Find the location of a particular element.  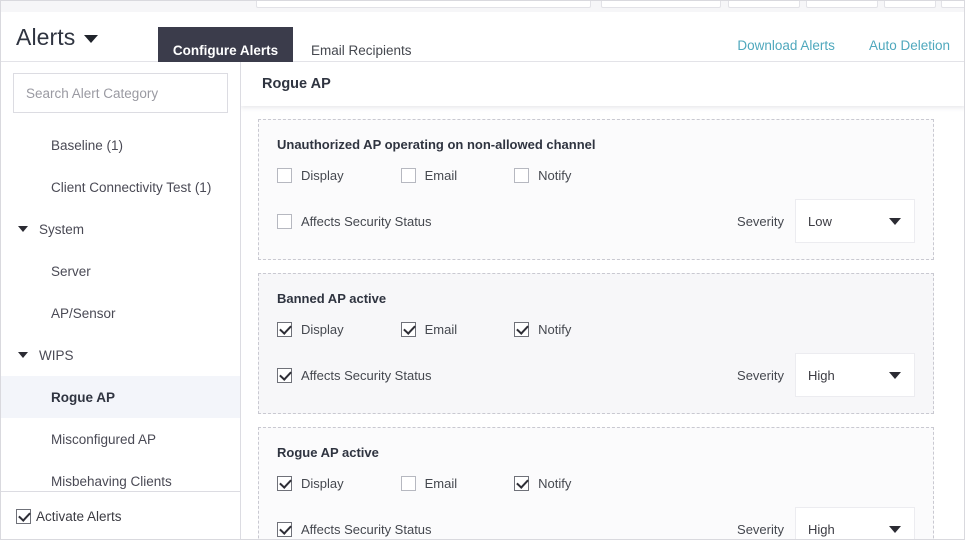

alerts-menu-button: Alerts is located at coordinates (57, 37).